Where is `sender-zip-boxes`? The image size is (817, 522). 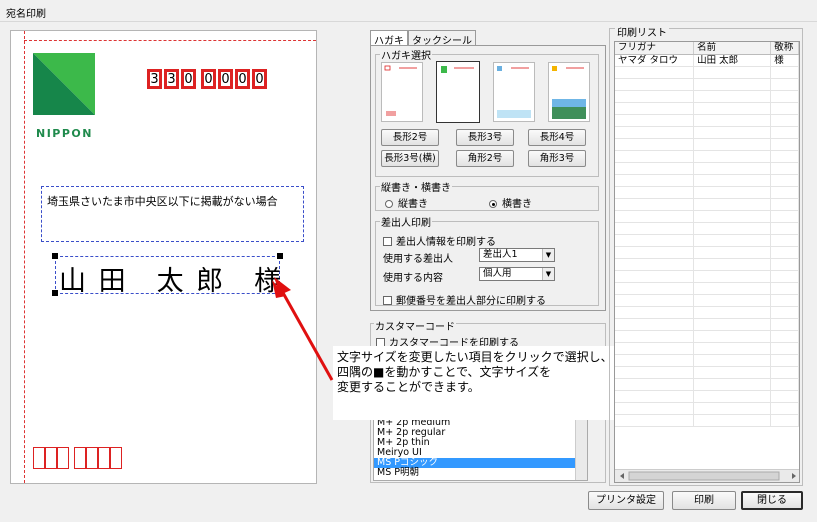
sender-zip-boxes is located at coordinates (77, 458).